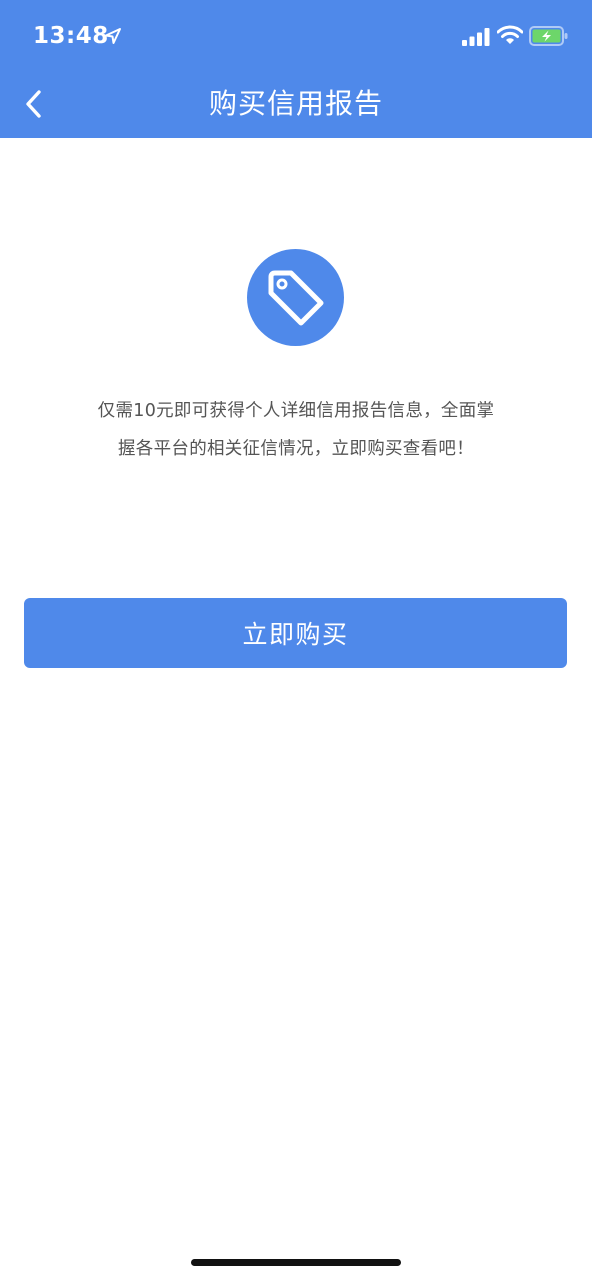  I want to click on tag-badge, so click(295, 297).